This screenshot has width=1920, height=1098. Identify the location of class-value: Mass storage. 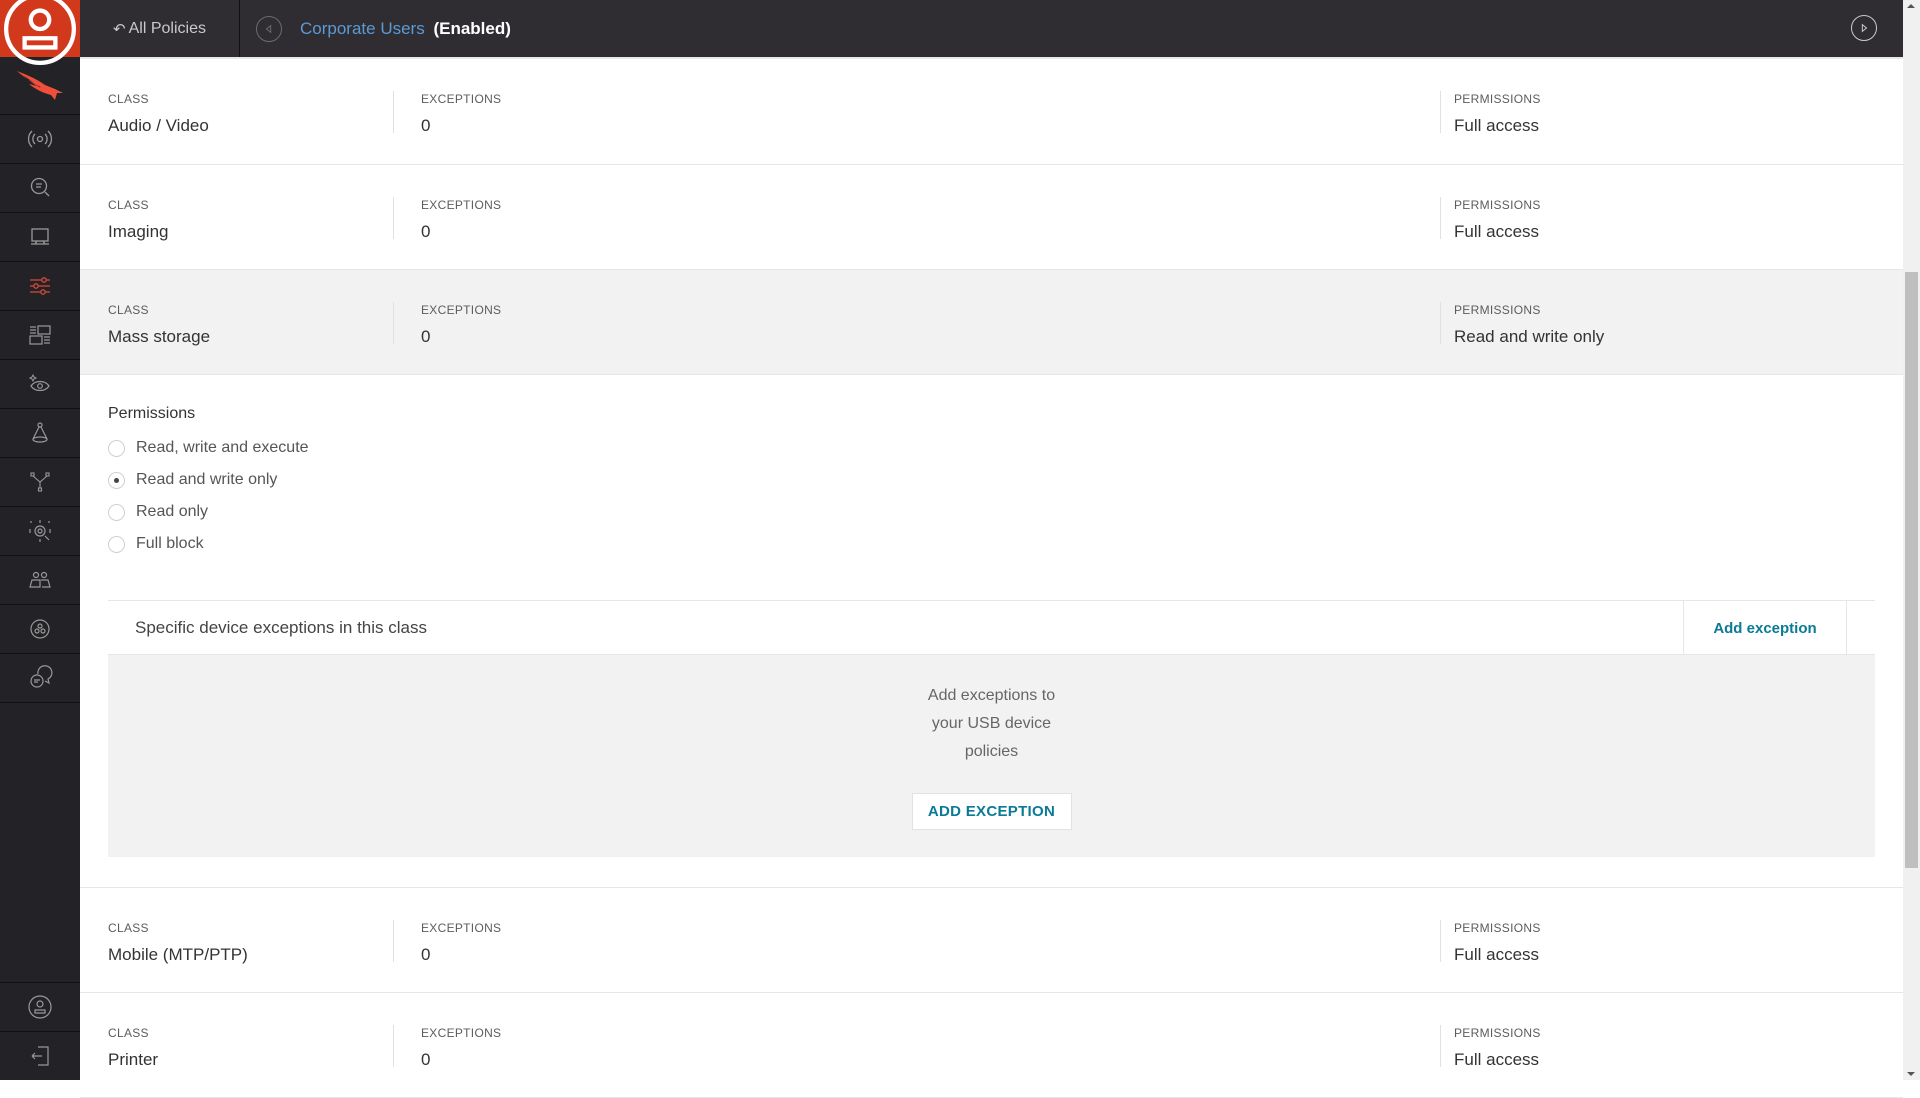
(159, 336).